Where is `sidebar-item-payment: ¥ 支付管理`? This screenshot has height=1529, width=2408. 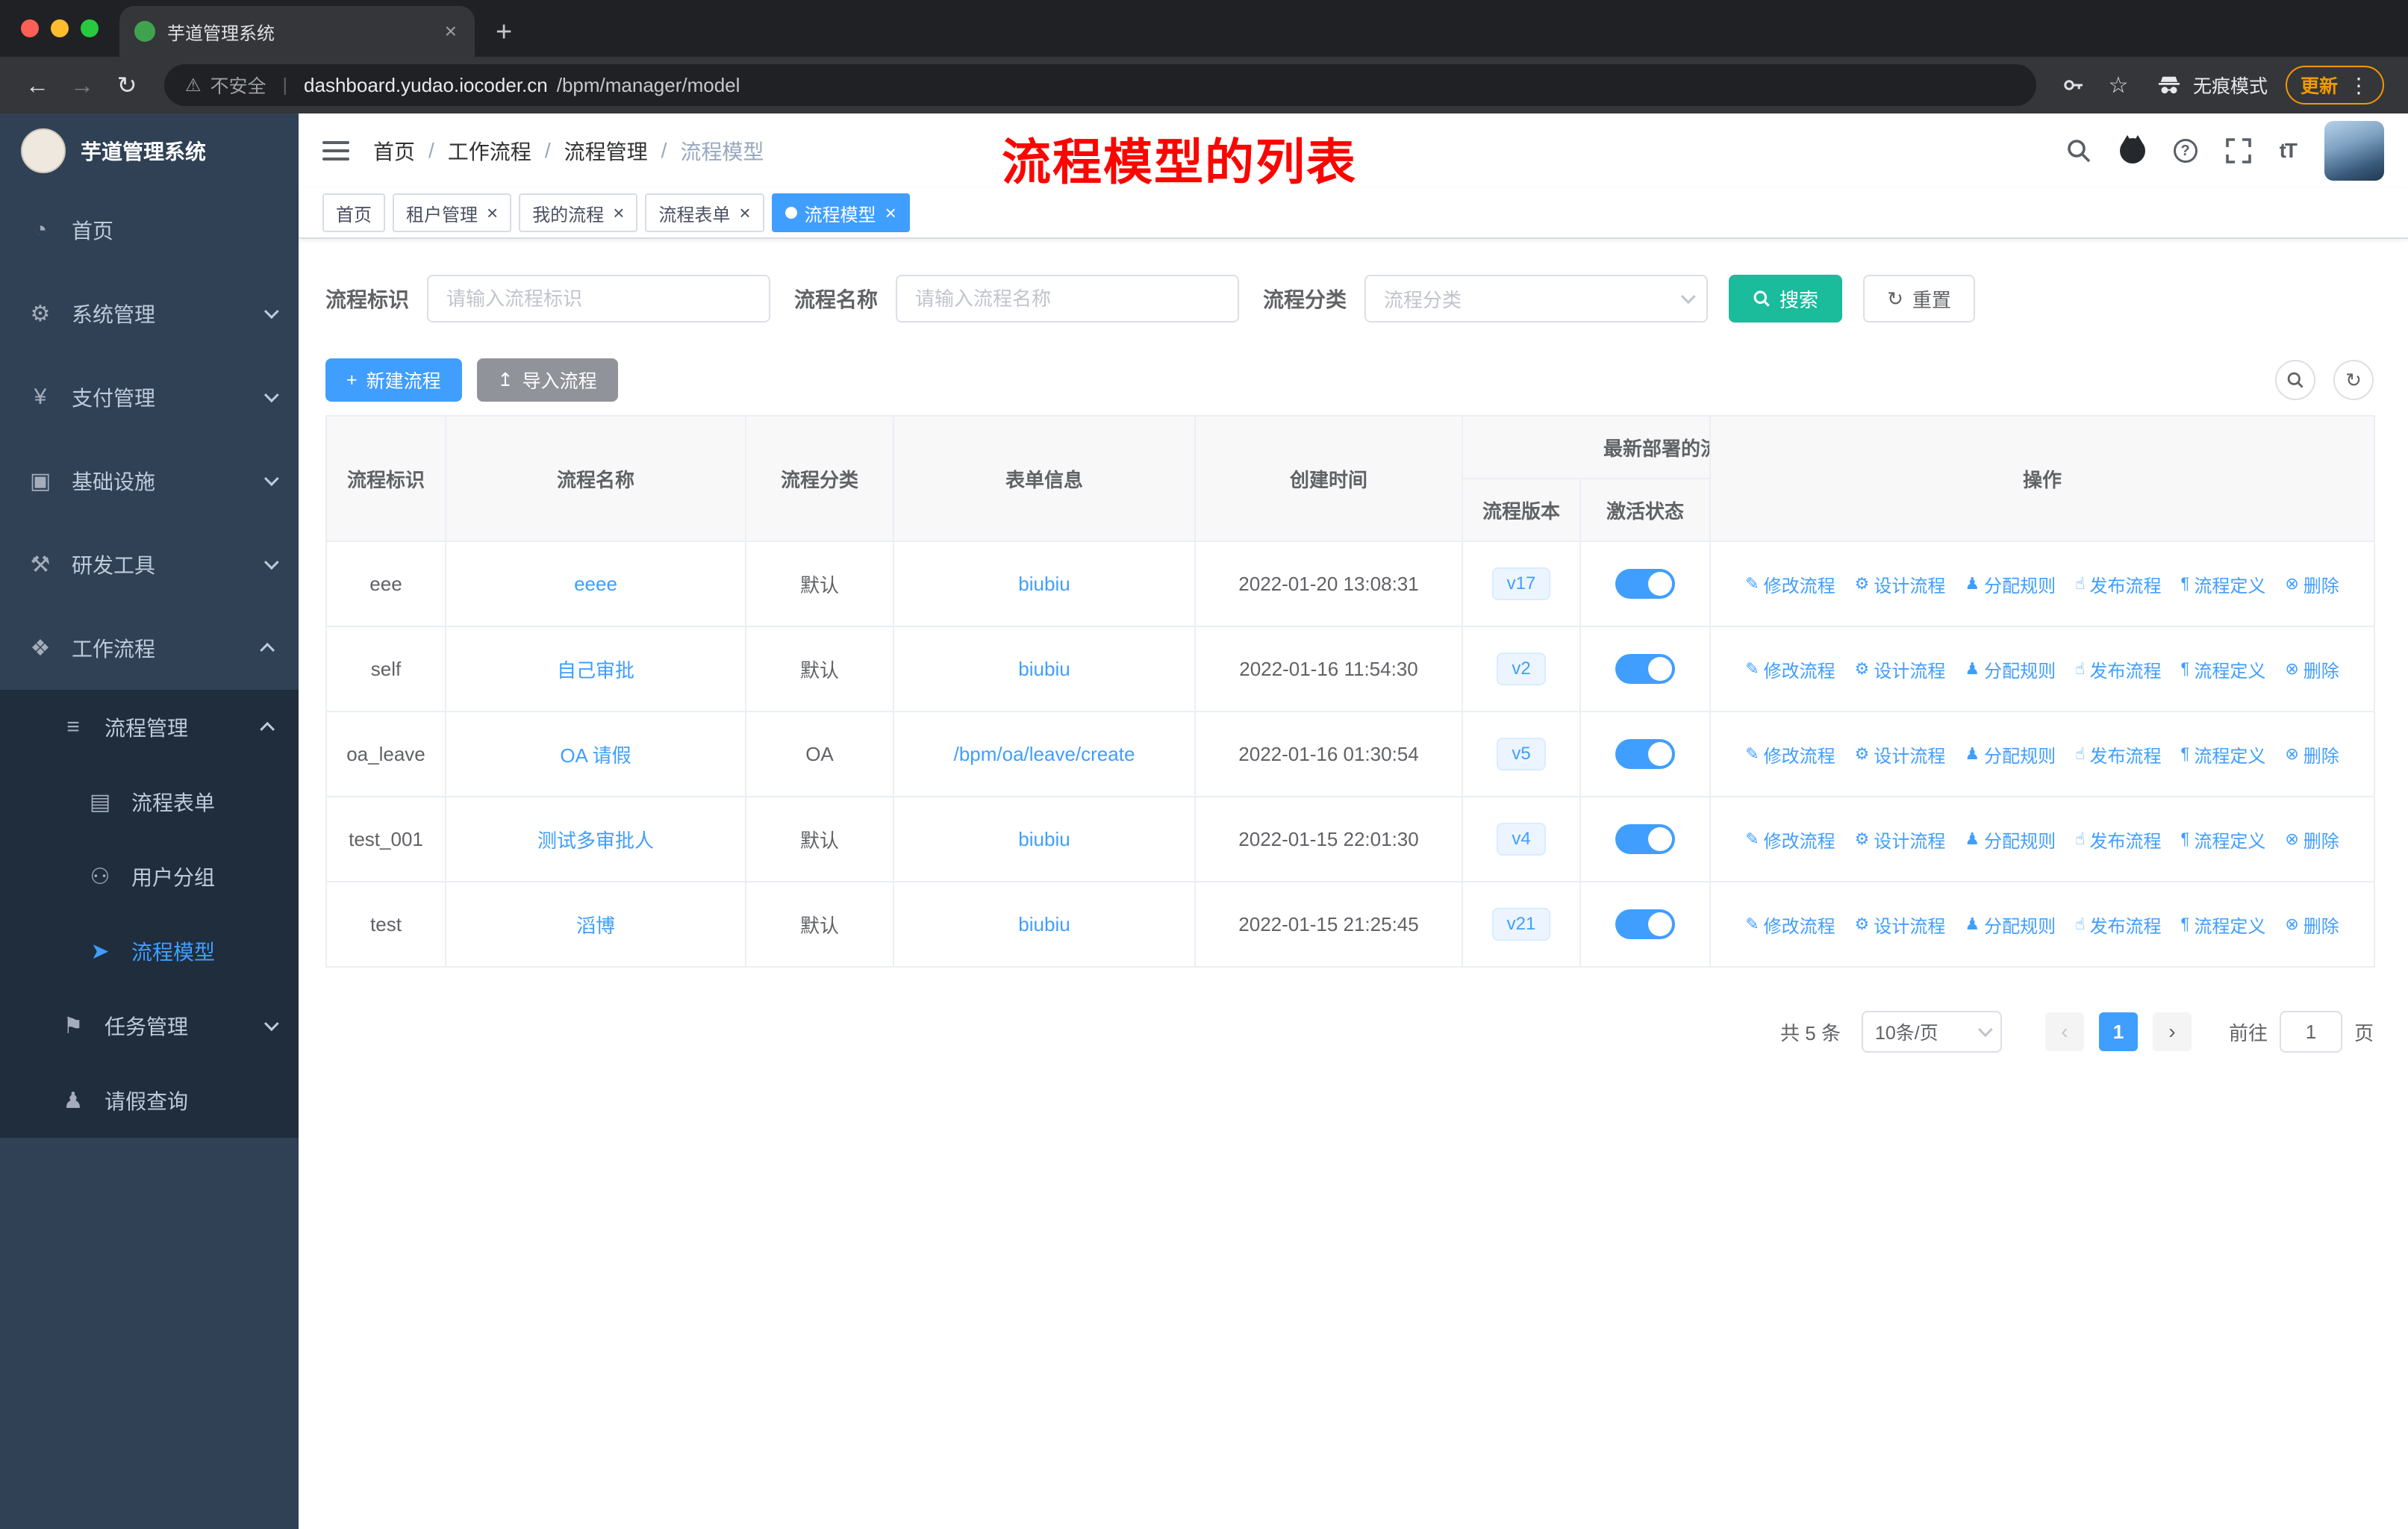 sidebar-item-payment: ¥ 支付管理 is located at coordinates (149, 397).